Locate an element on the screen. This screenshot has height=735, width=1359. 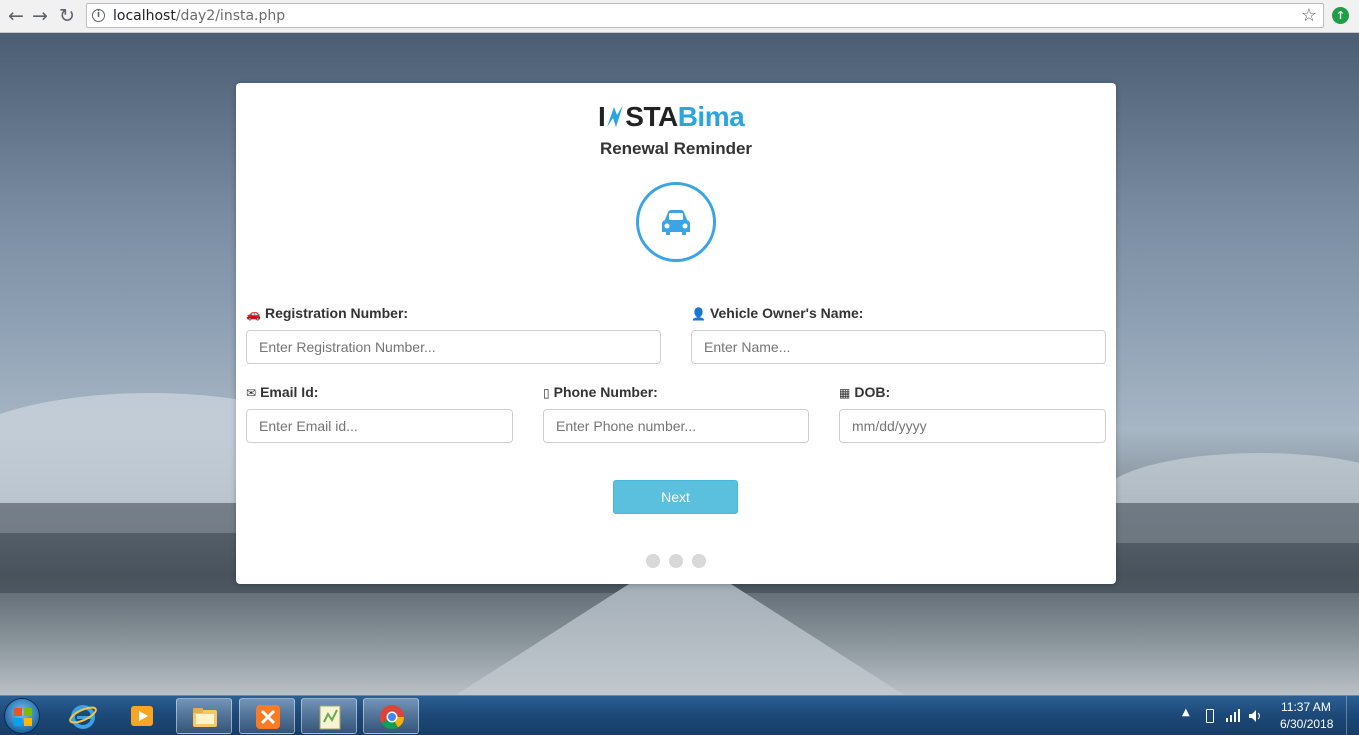
url-host: localhost is located at coordinates (144, 16).